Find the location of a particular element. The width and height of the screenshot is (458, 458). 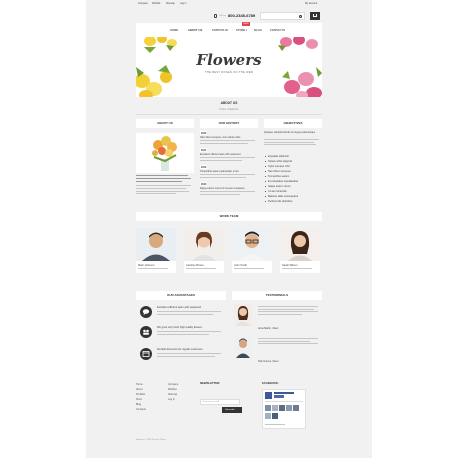

copyright: Flowers © 2014 Privacy Policy is located at coordinates (151, 440).